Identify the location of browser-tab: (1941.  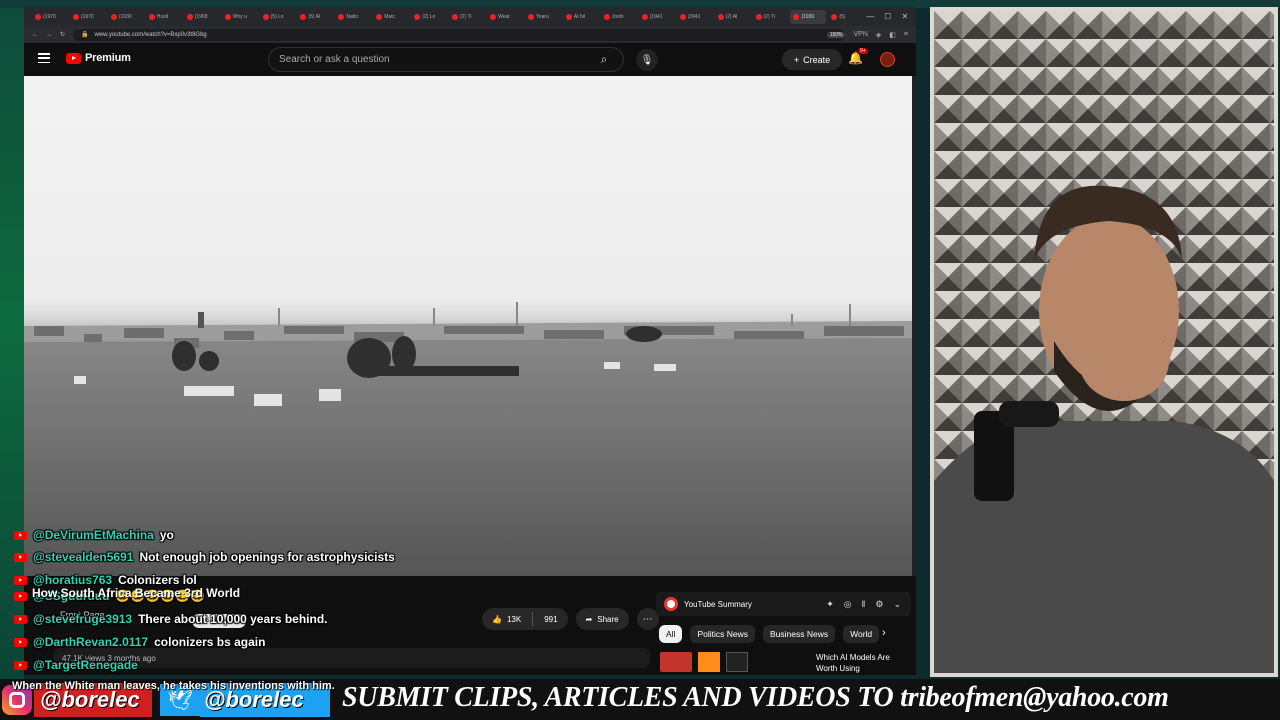
(657, 17).